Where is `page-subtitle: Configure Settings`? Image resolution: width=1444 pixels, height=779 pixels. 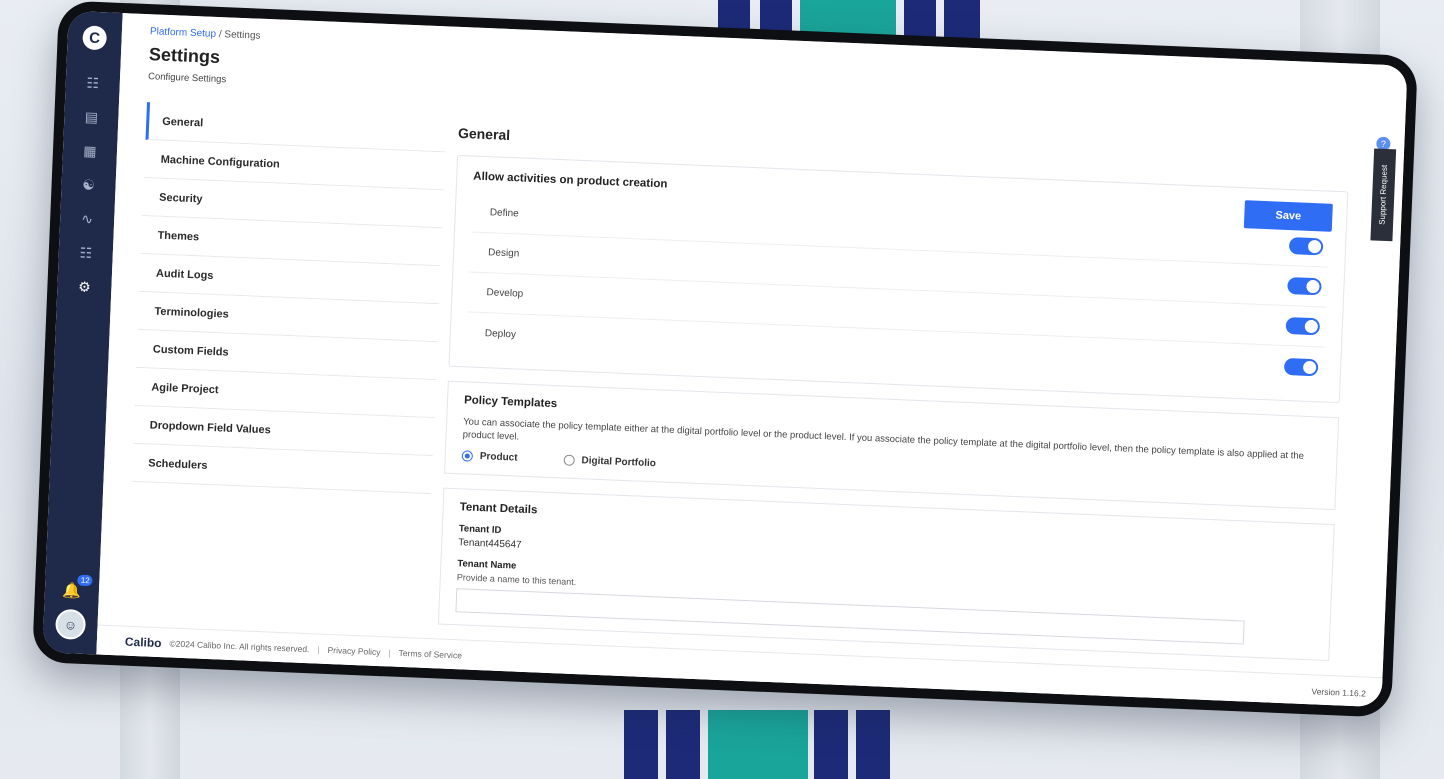
page-subtitle: Configure Settings is located at coordinates (187, 78).